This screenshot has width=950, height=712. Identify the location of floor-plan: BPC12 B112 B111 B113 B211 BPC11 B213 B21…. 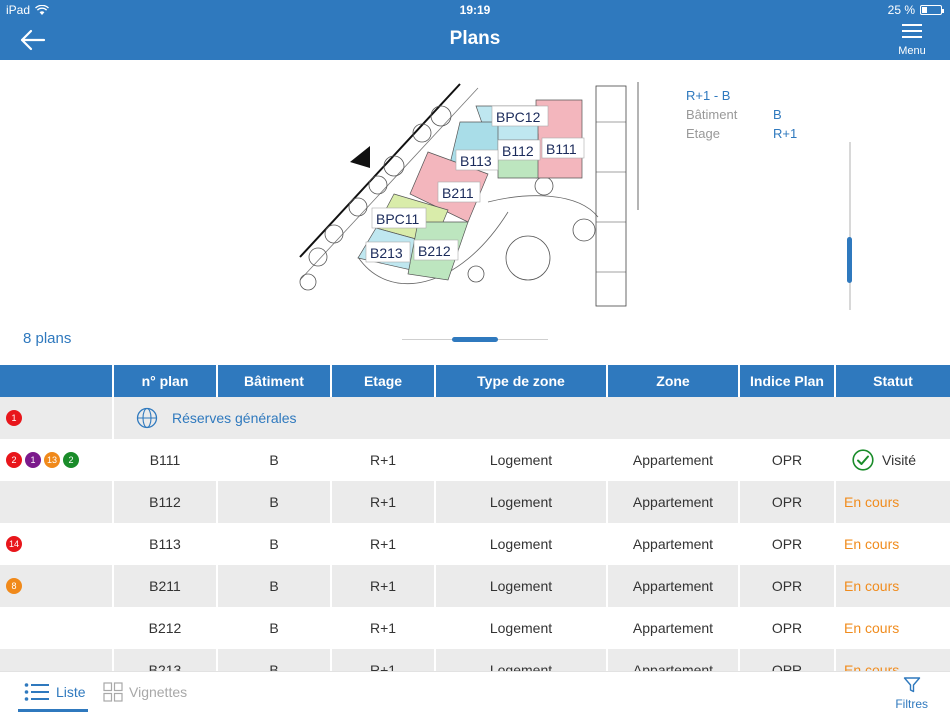
(474, 196).